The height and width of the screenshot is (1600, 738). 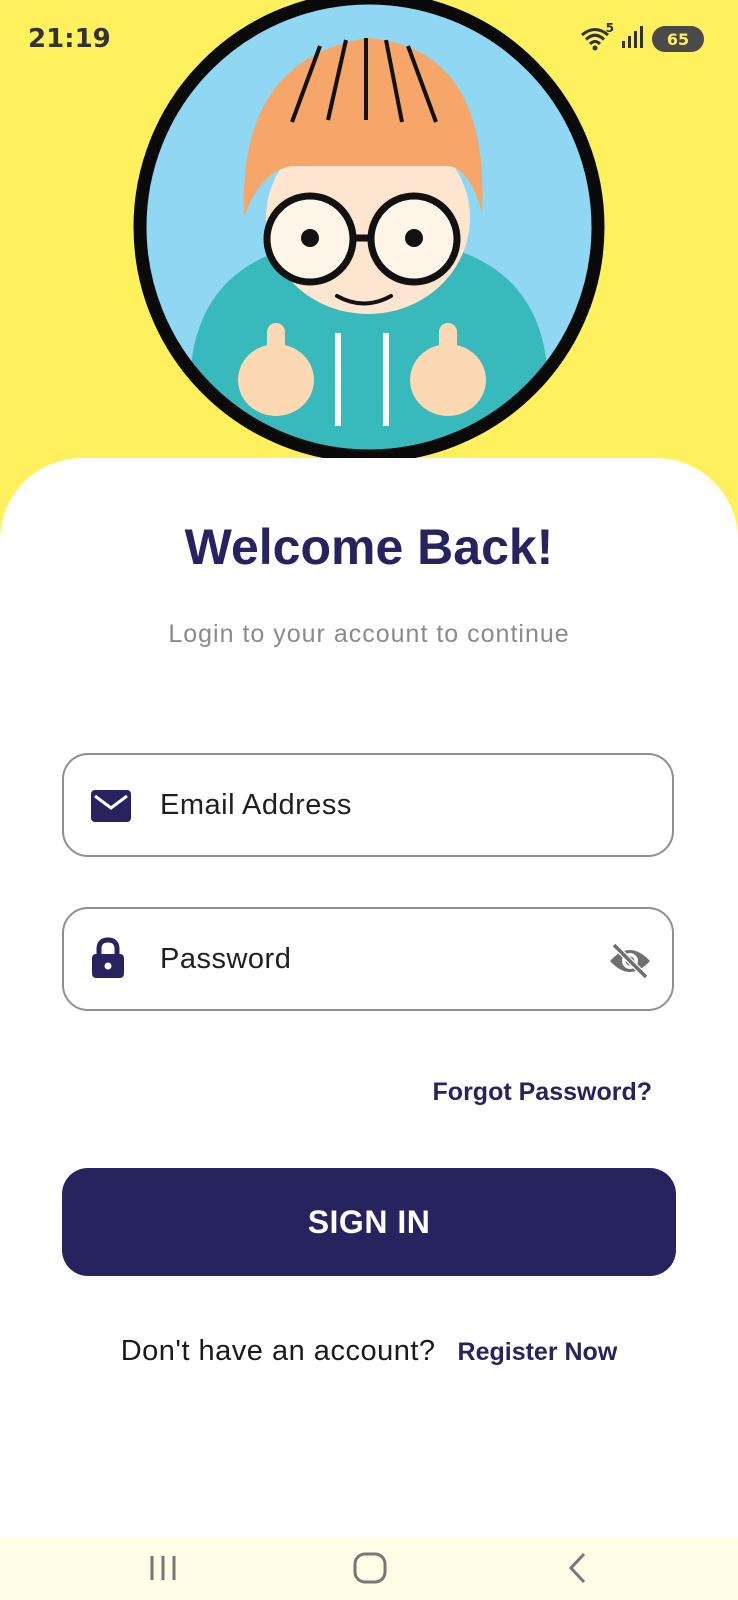 I want to click on battery-icon: 65, so click(x=678, y=39).